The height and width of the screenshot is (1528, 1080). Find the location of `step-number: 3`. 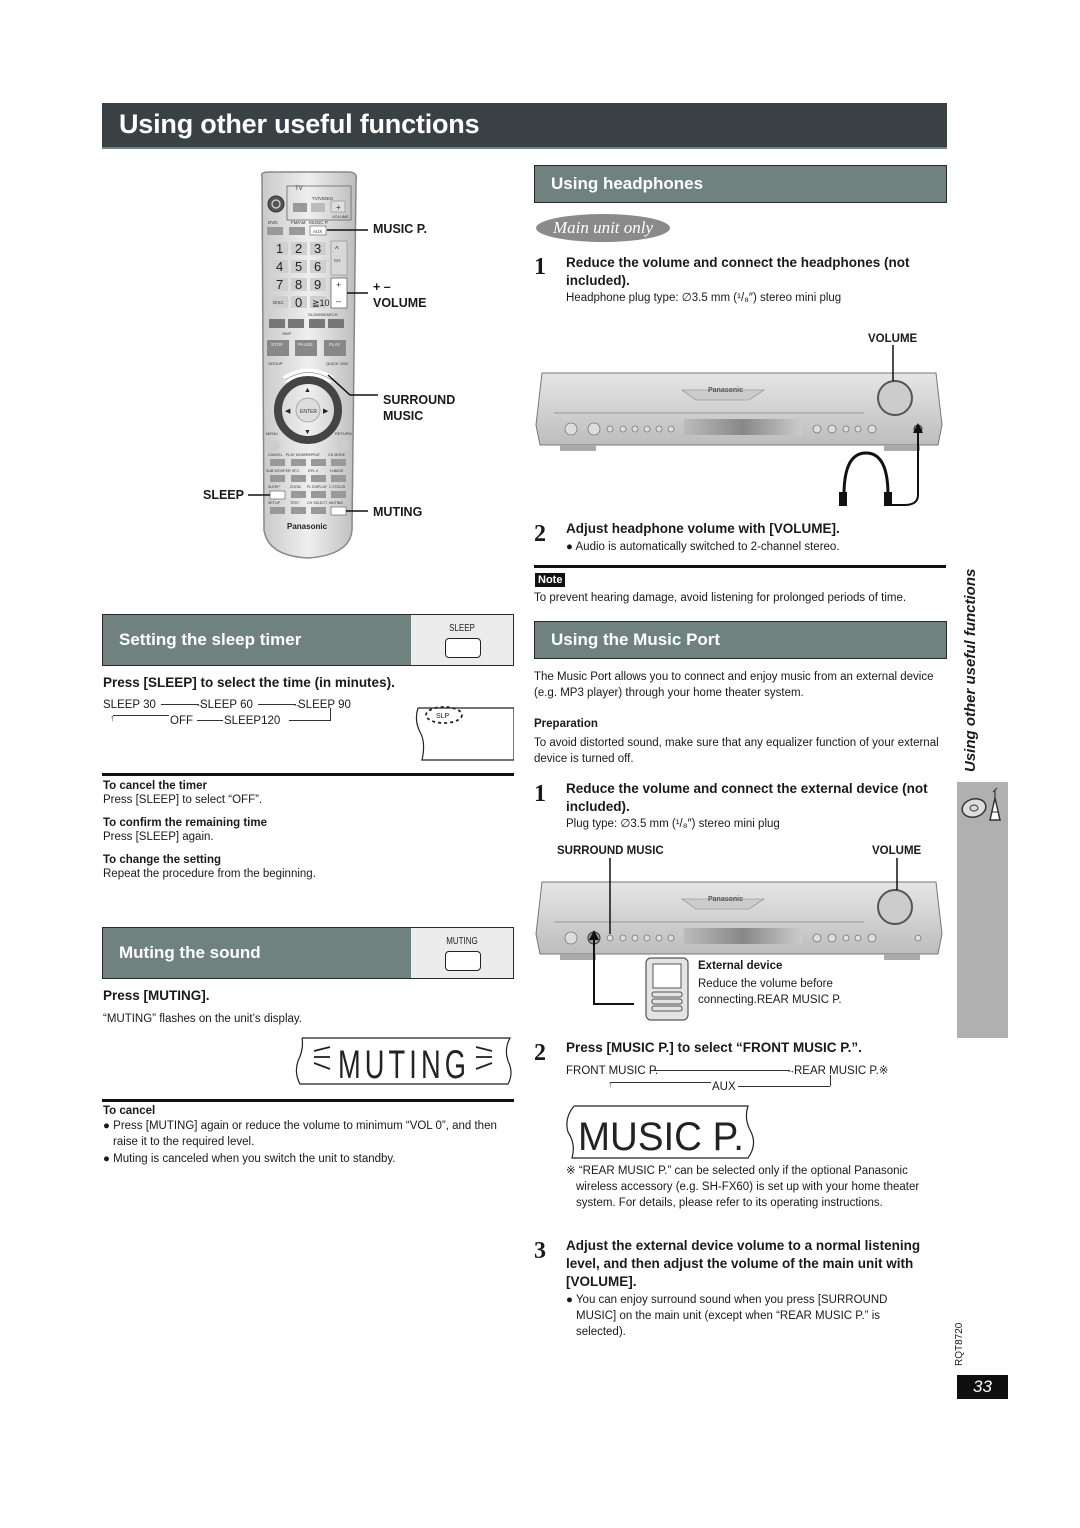

step-number: 3 is located at coordinates (540, 1251).